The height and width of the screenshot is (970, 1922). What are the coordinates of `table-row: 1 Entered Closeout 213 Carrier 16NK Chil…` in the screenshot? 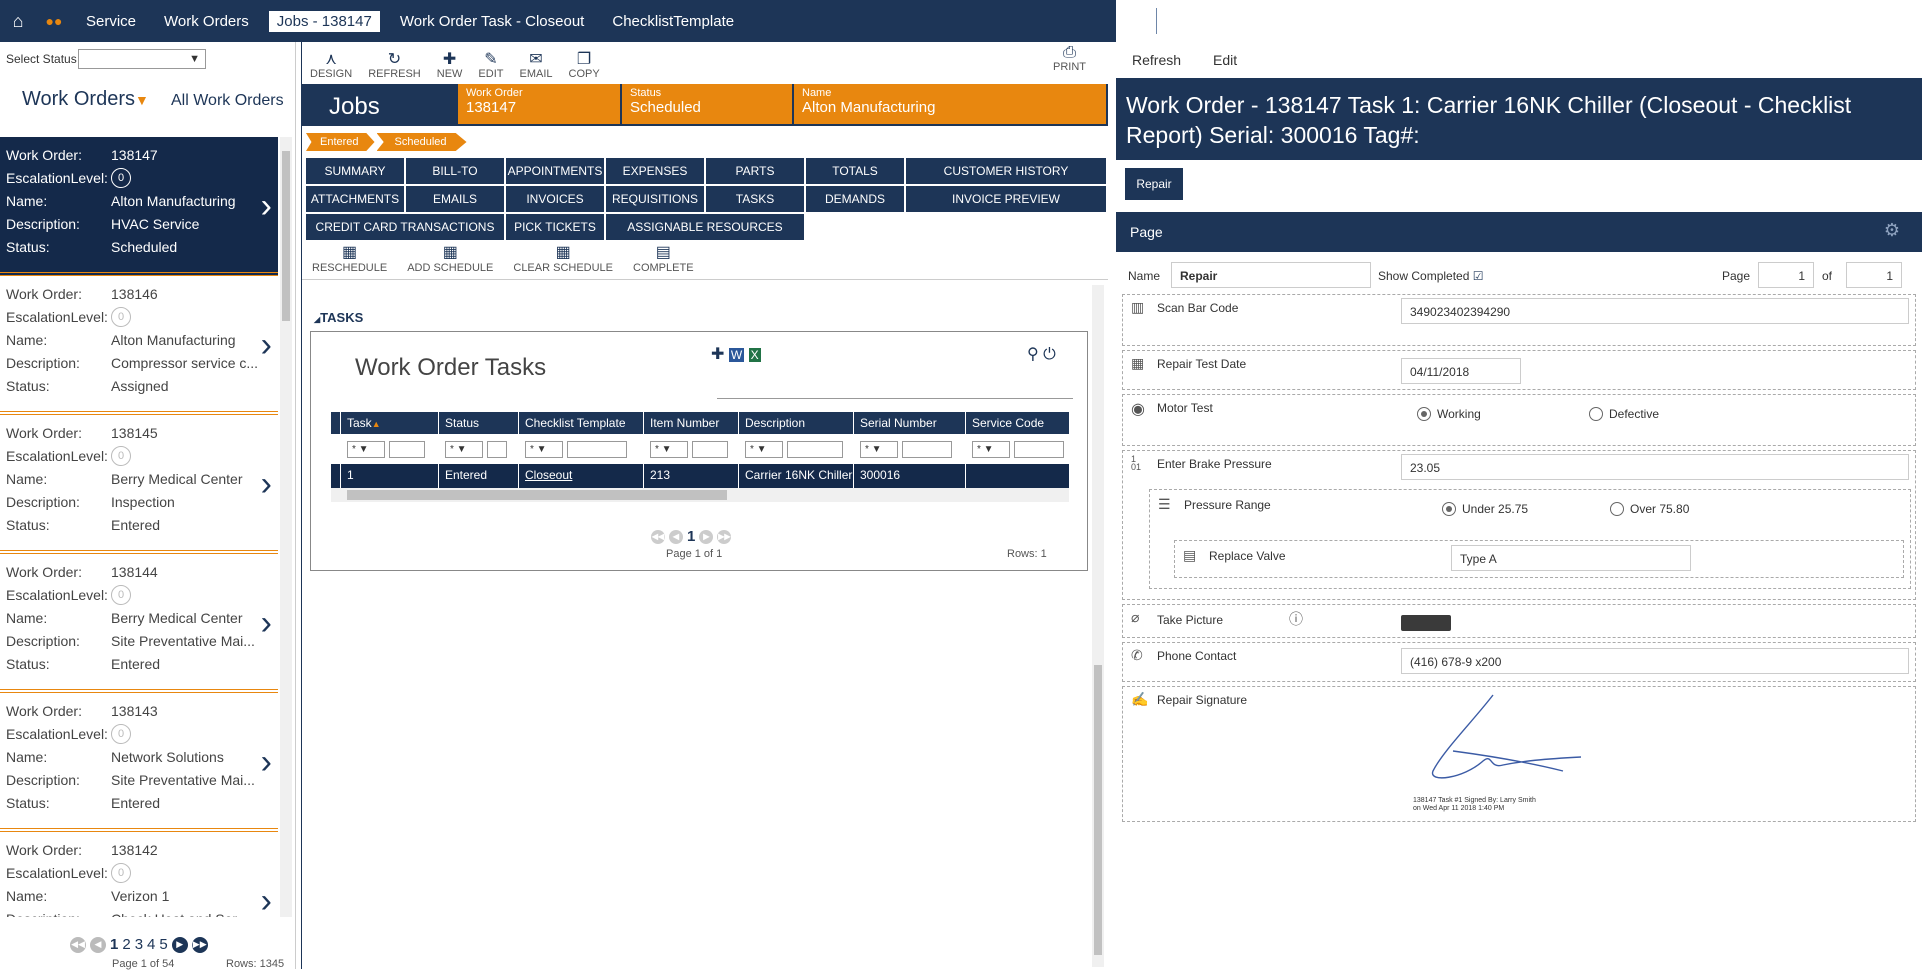 It's located at (700, 476).